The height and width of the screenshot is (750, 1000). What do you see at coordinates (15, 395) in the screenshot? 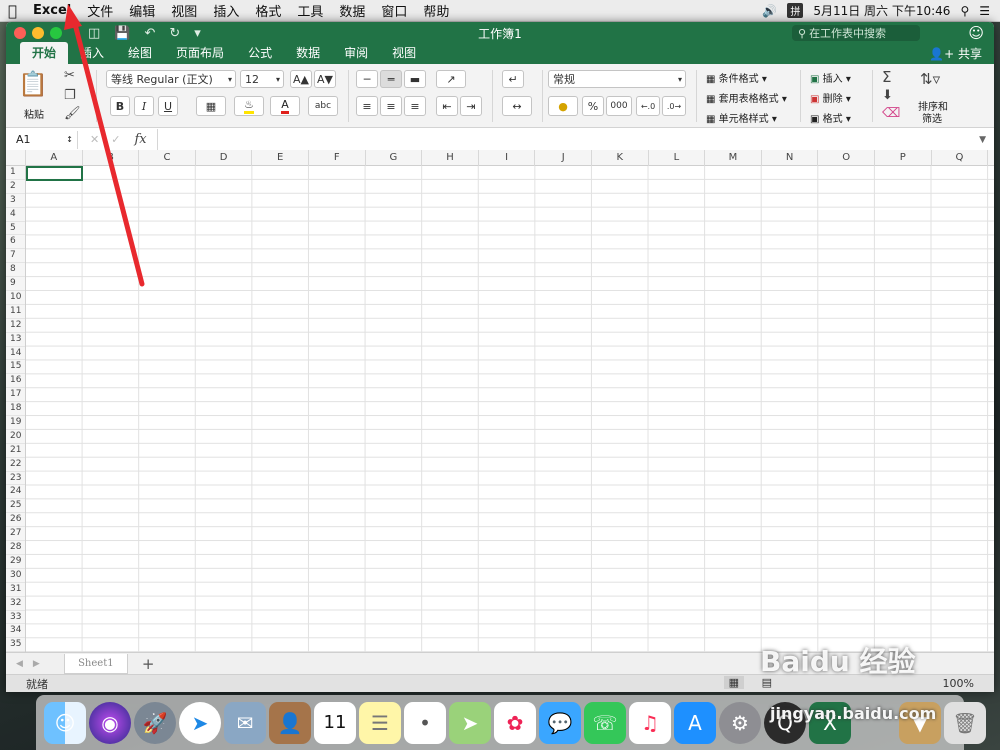
I see `row-header: 17` at bounding box center [15, 395].